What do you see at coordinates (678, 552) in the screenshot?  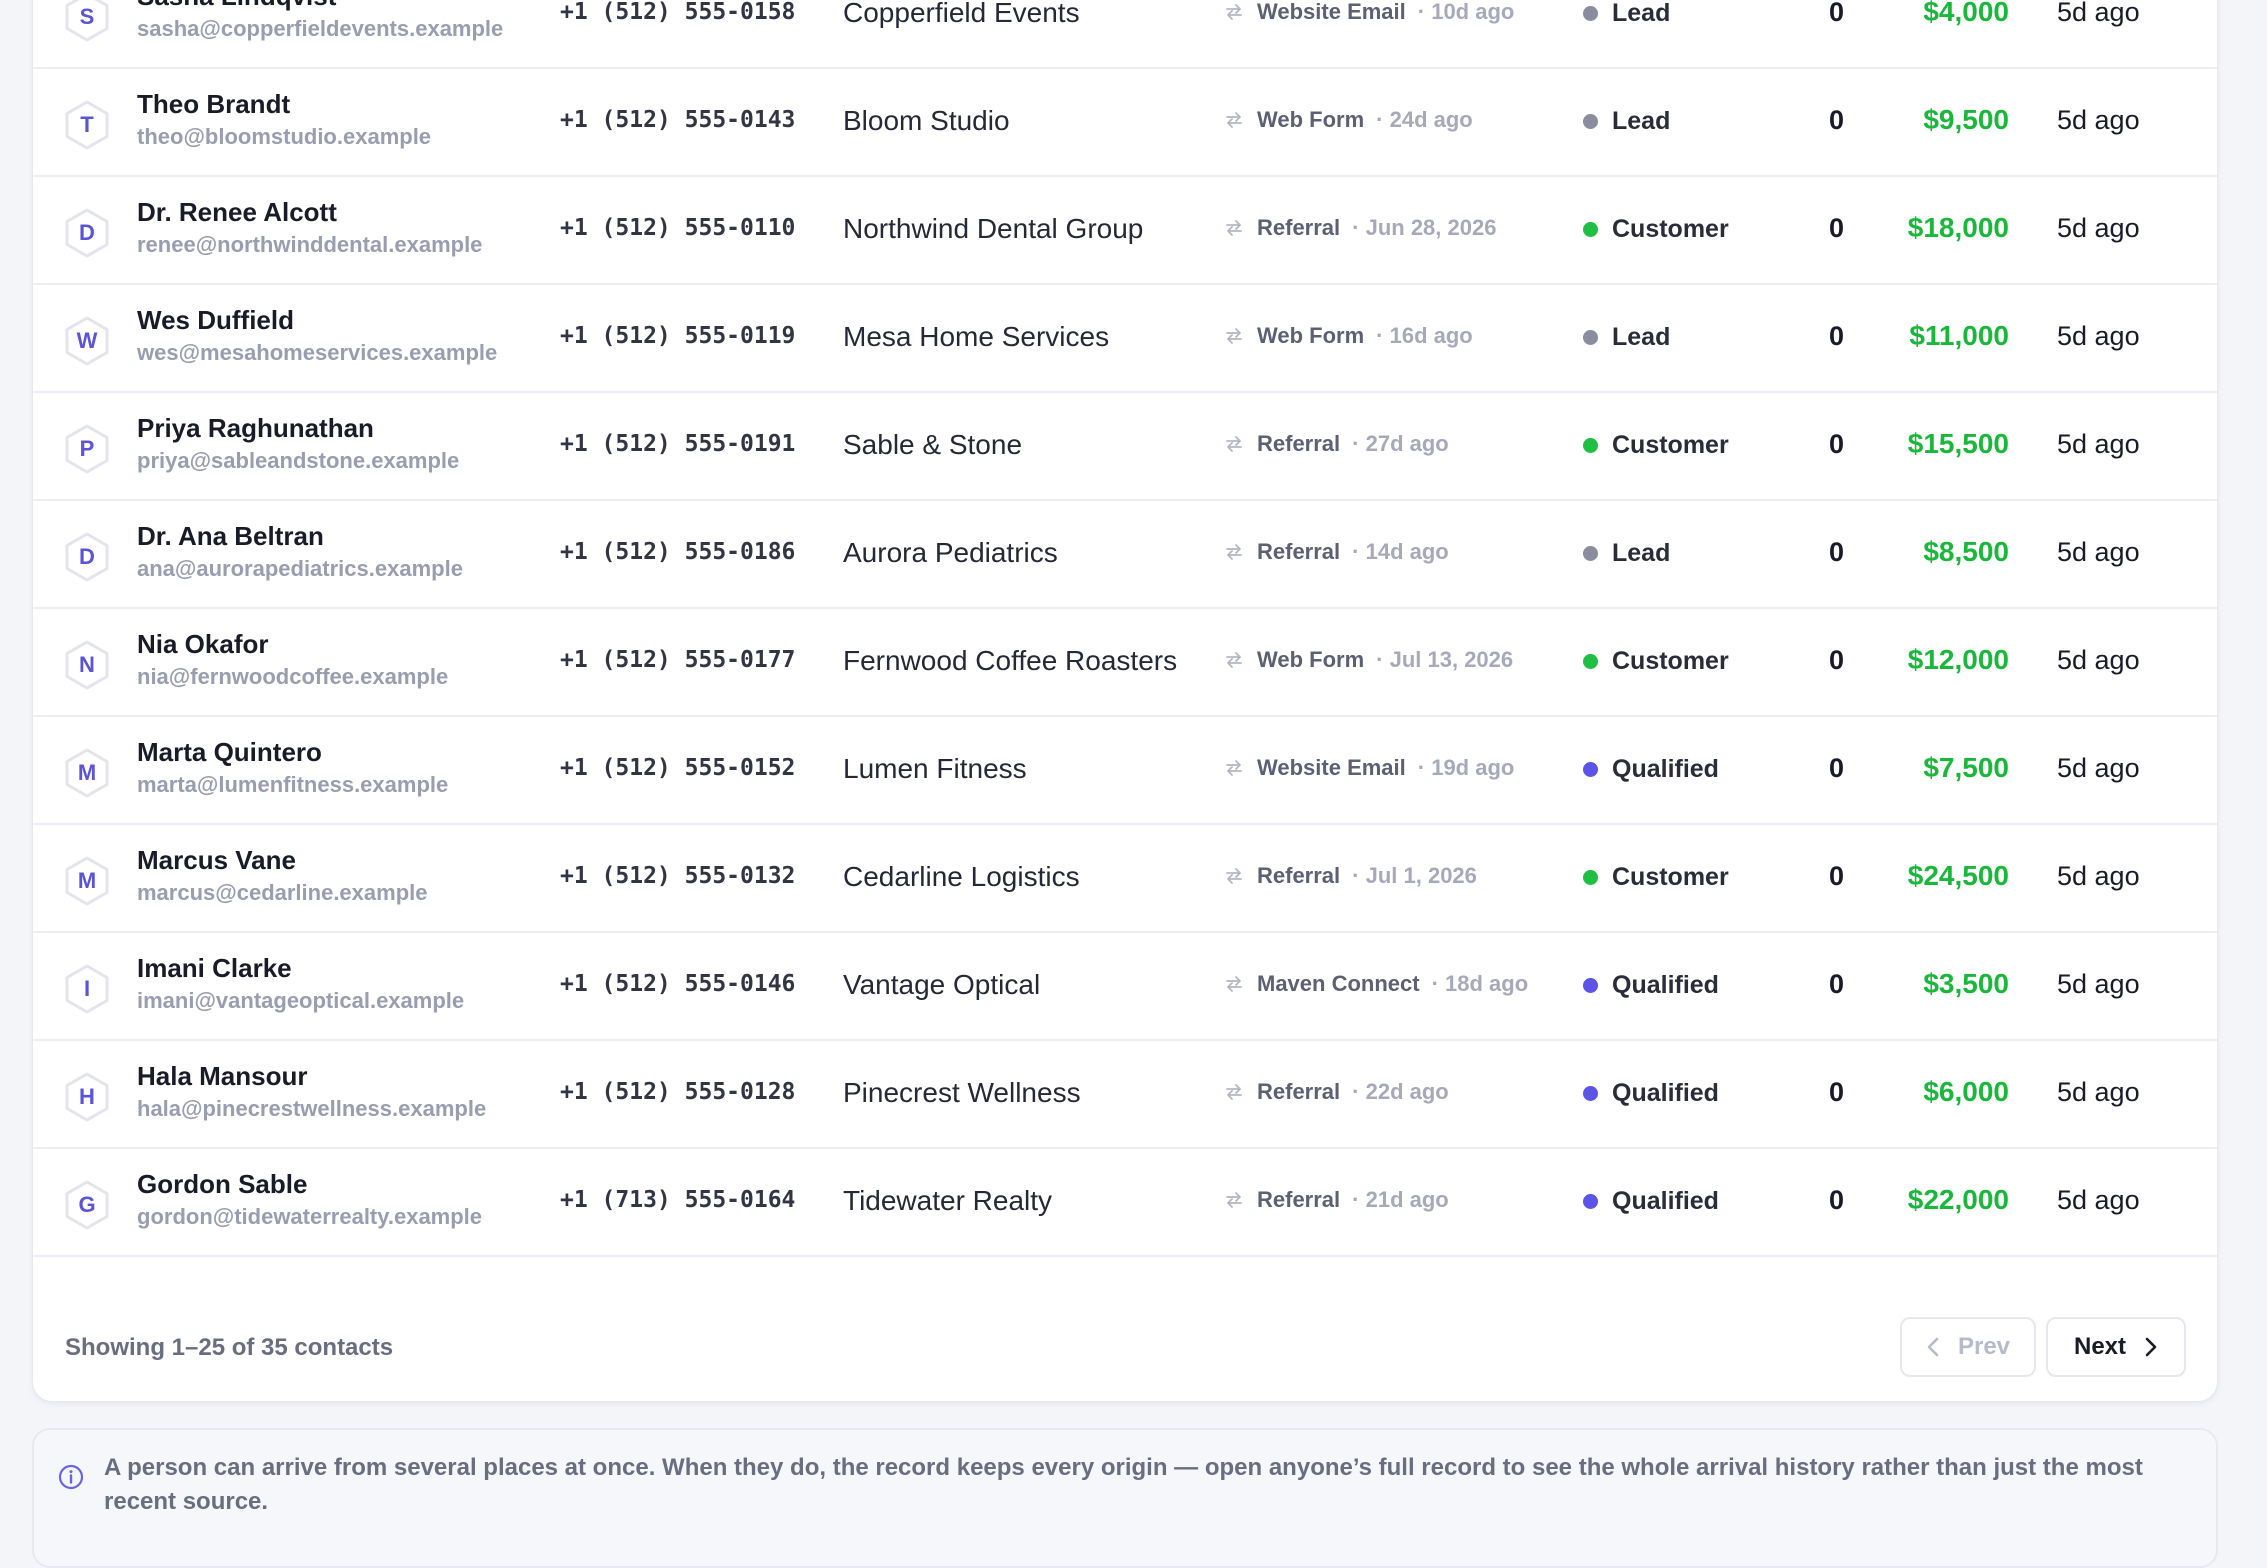 I see `contact-phone: +1 (512) 555-0186` at bounding box center [678, 552].